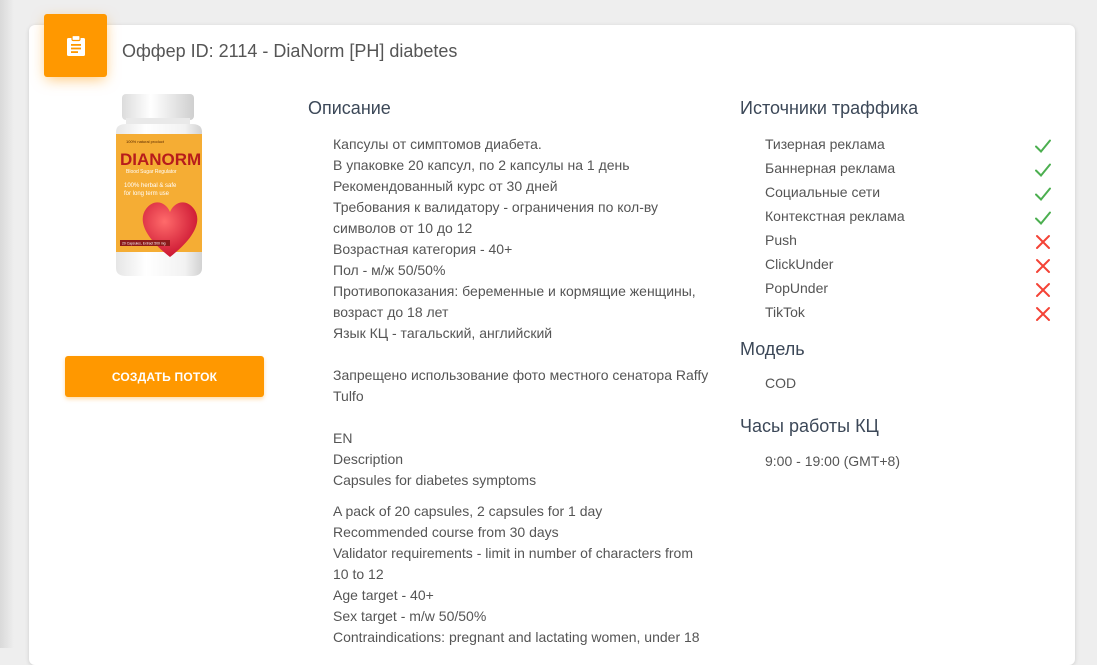 The image size is (1097, 665). Describe the element at coordinates (7, 324) in the screenshot. I see `page-edge-shadow` at that location.